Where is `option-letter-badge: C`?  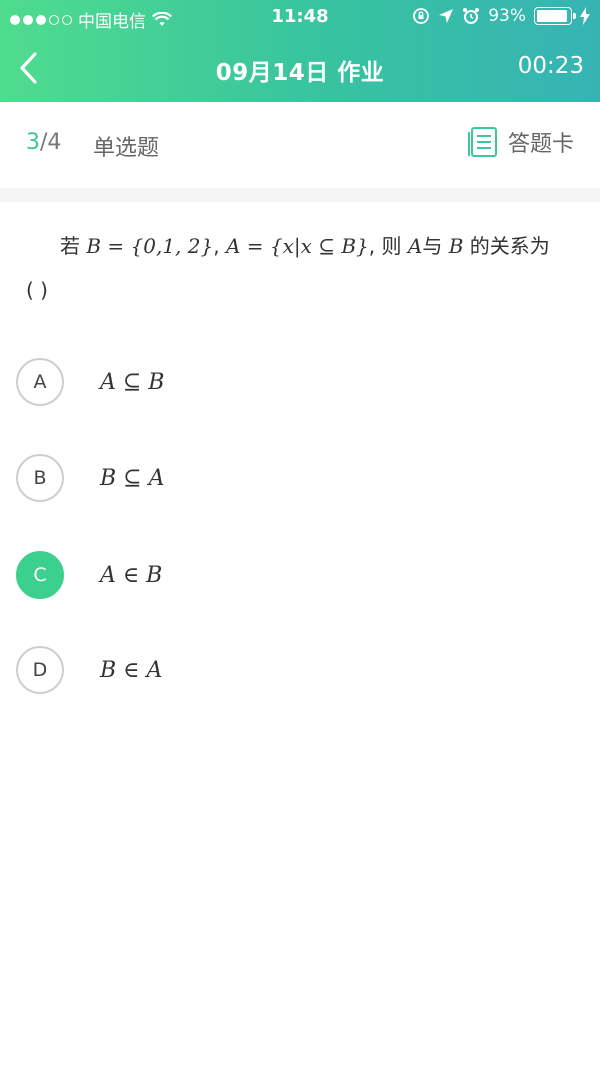
option-letter-badge: C is located at coordinates (40, 575).